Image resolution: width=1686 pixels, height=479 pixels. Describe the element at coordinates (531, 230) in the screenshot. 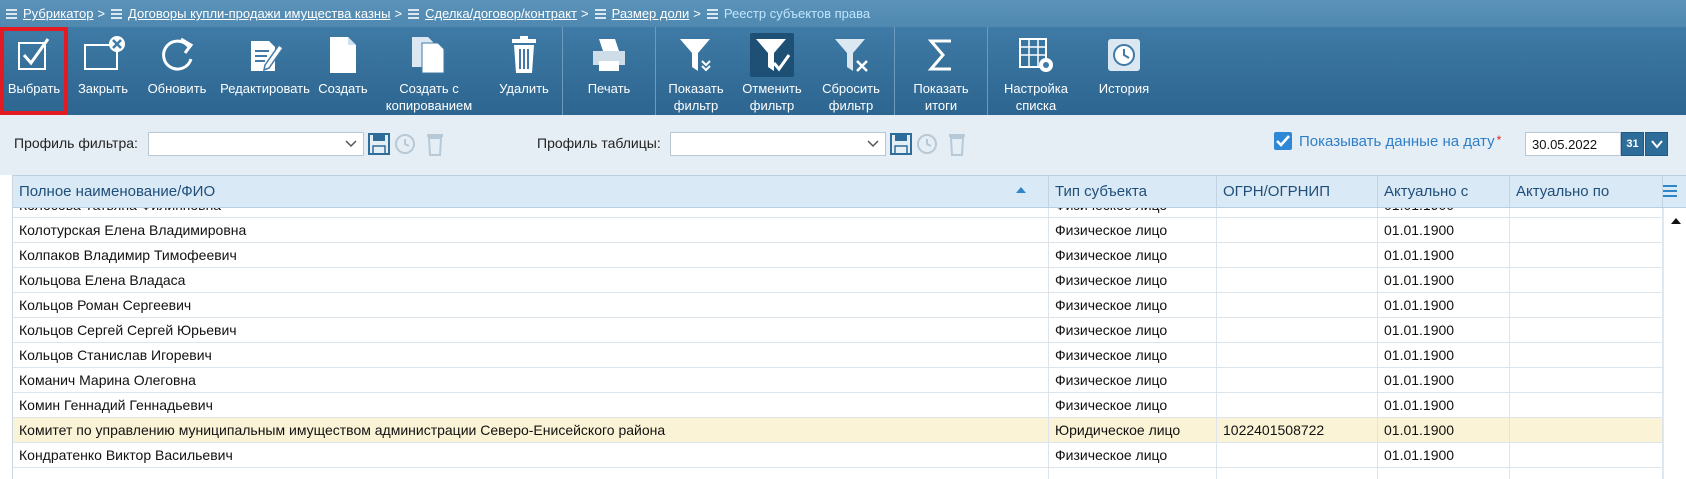

I see `cell-name: Колотурская Елена Владимировна` at that location.